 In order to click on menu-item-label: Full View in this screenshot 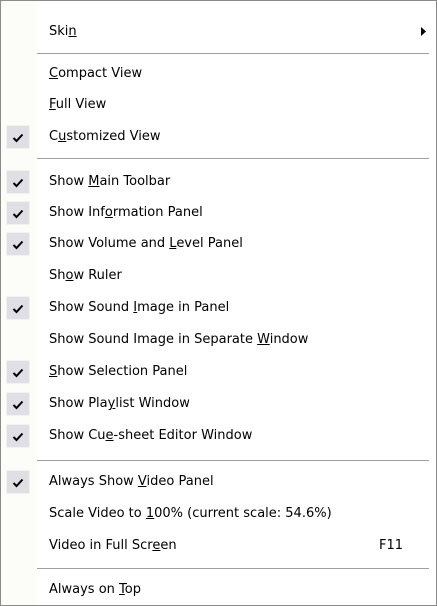, I will do `click(78, 104)`.